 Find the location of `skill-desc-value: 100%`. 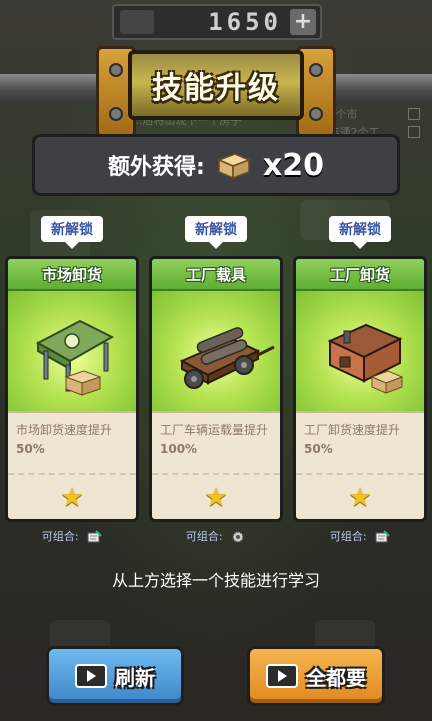

skill-desc-value: 100% is located at coordinates (179, 449).